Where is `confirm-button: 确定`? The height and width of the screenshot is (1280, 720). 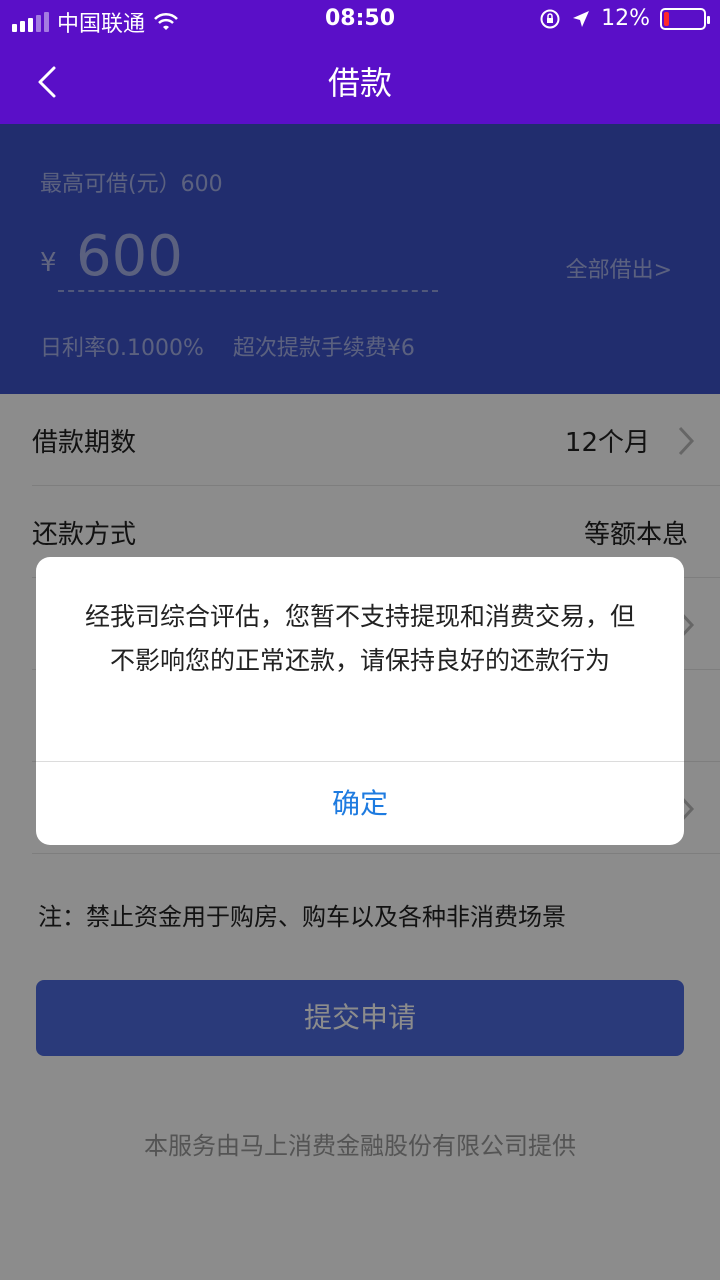
confirm-button: 确定 is located at coordinates (360, 803).